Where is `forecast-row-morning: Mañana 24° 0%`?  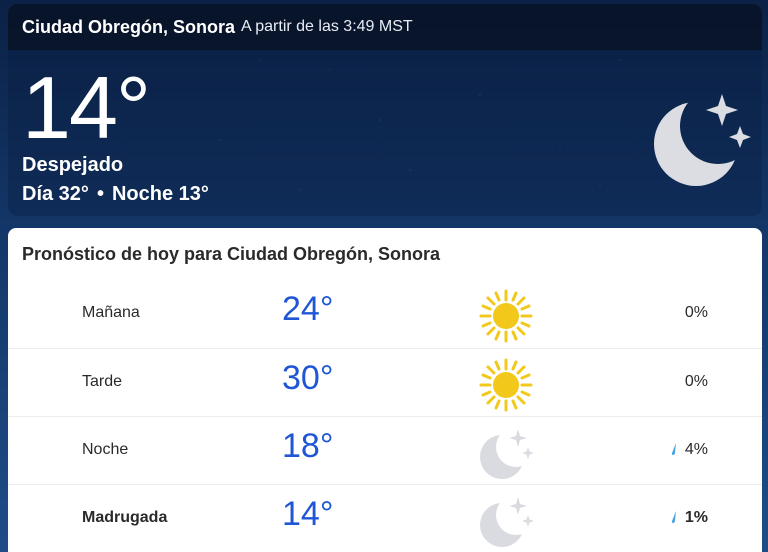 forecast-row-morning: Mañana 24° 0% is located at coordinates (385, 314).